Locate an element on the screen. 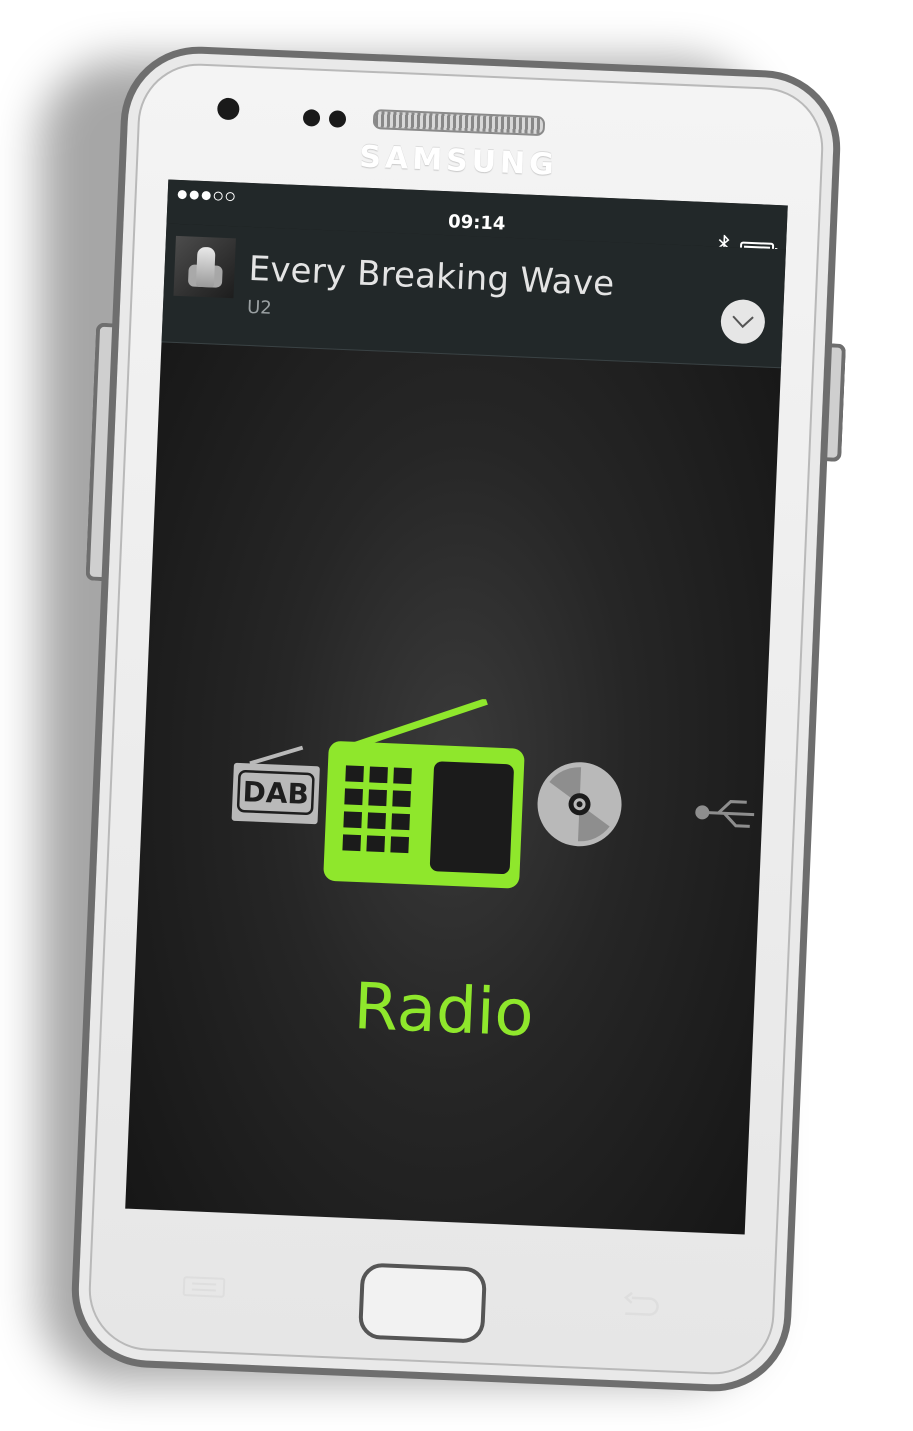  track-artist: U2 is located at coordinates (259, 307).